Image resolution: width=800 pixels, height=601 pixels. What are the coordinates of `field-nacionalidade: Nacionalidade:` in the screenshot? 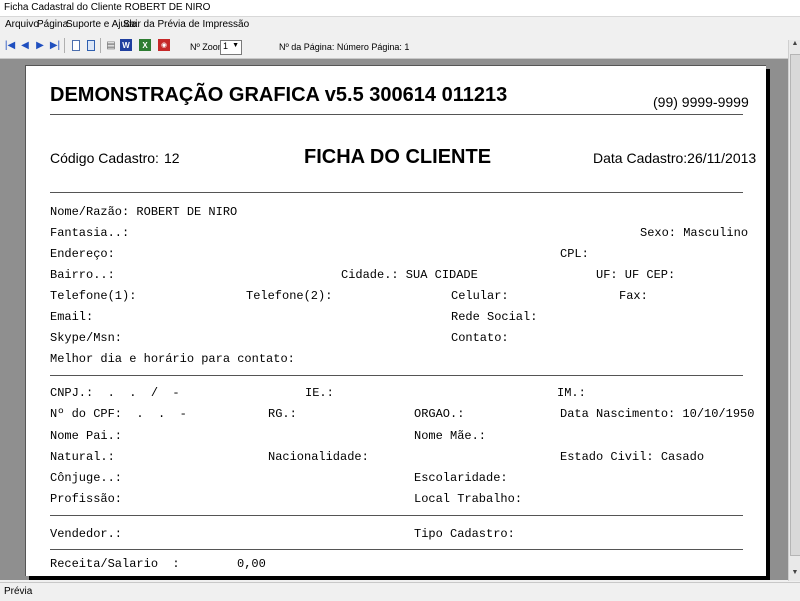 It's located at (318, 457).